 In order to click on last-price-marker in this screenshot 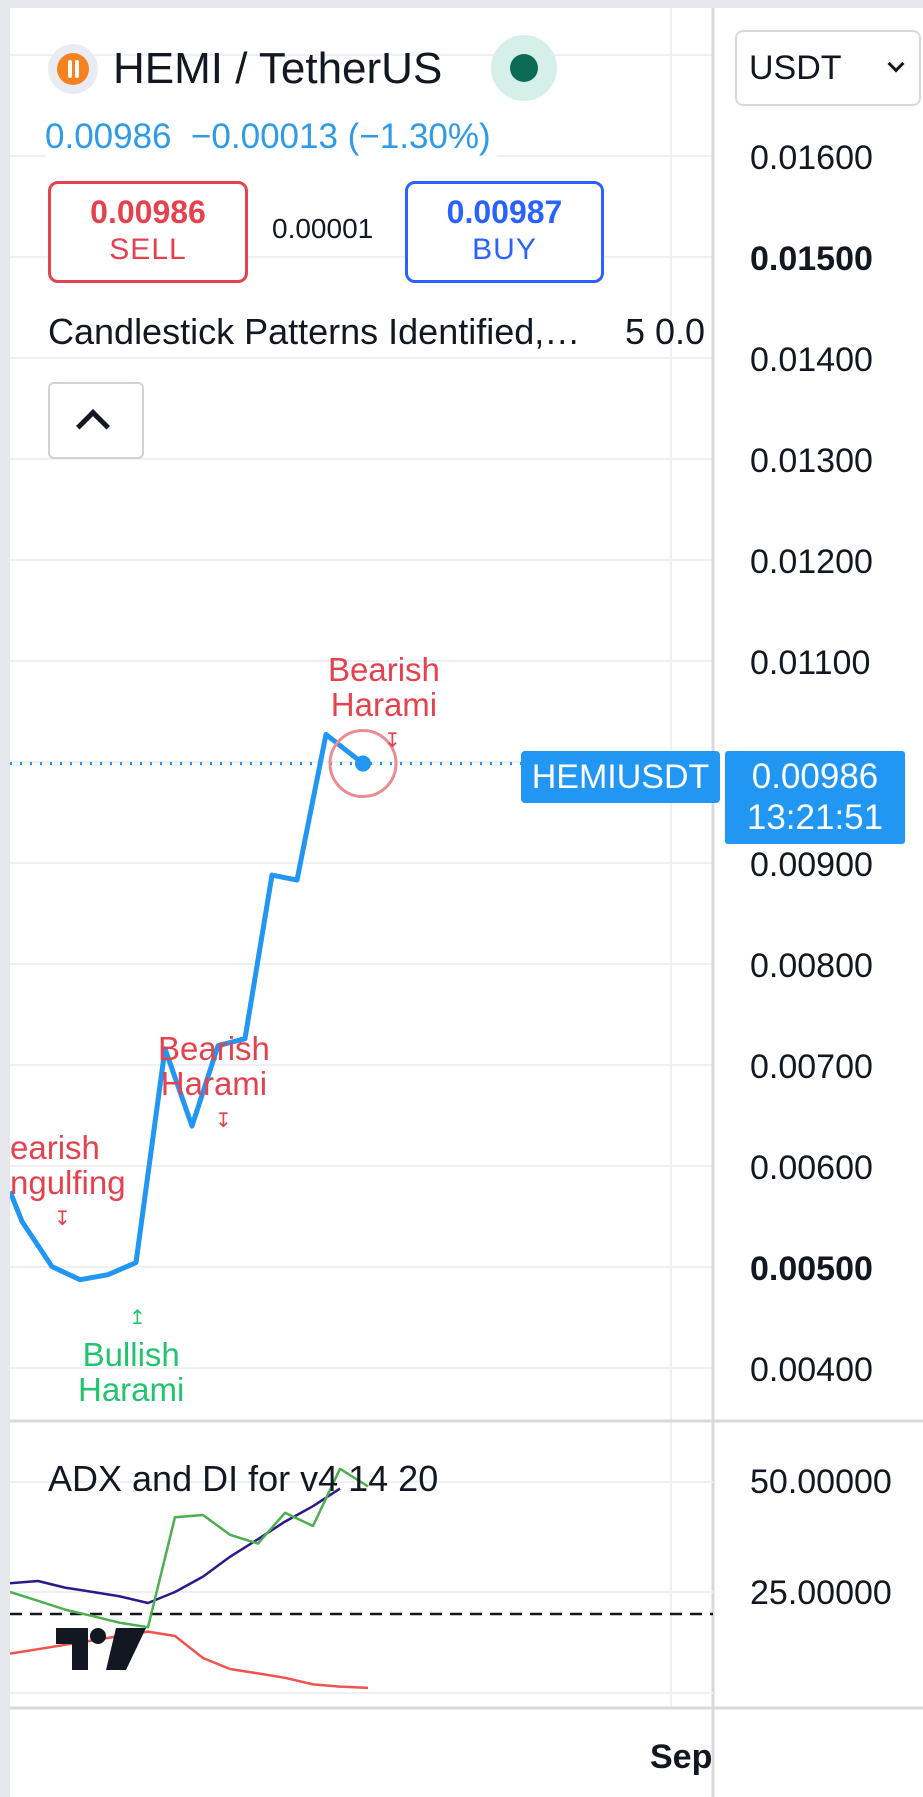, I will do `click(363, 763)`.